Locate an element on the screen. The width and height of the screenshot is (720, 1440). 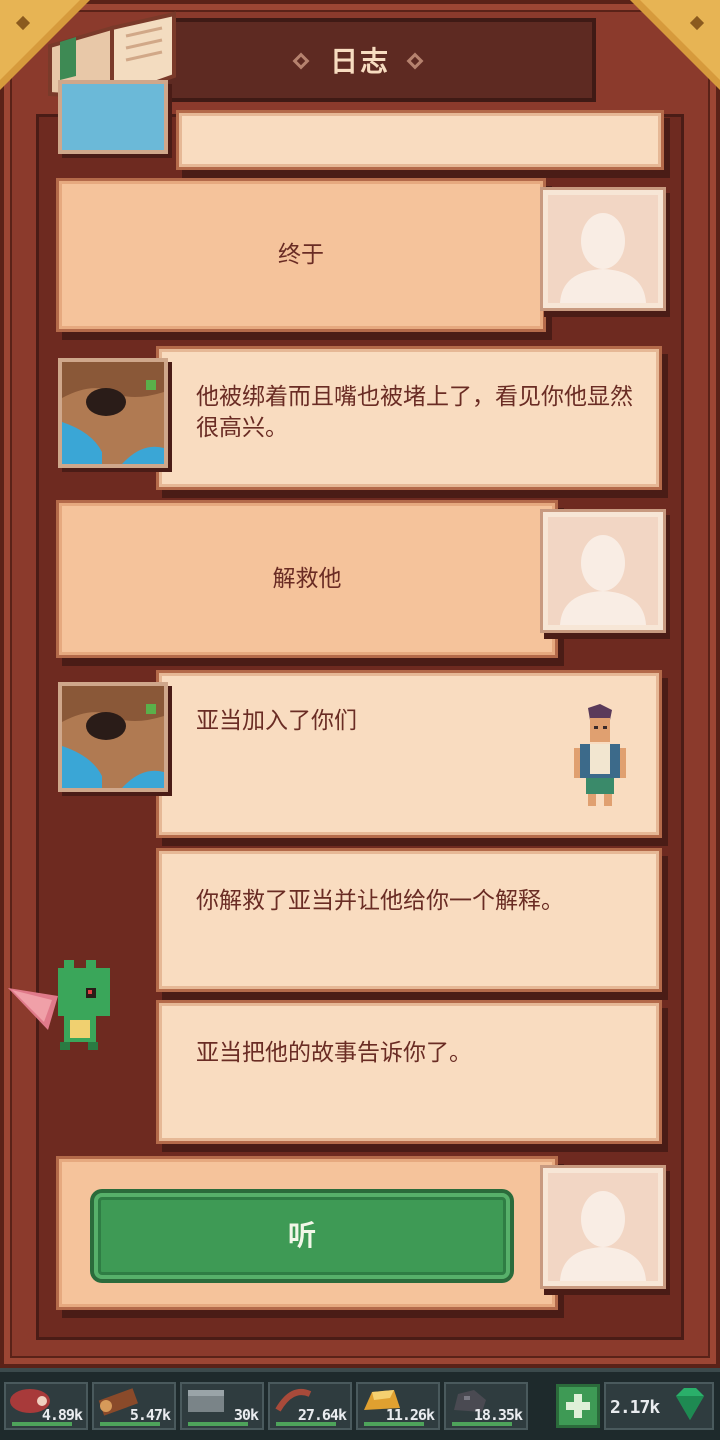
resource-value: 18.35k is located at coordinates (498, 1415).